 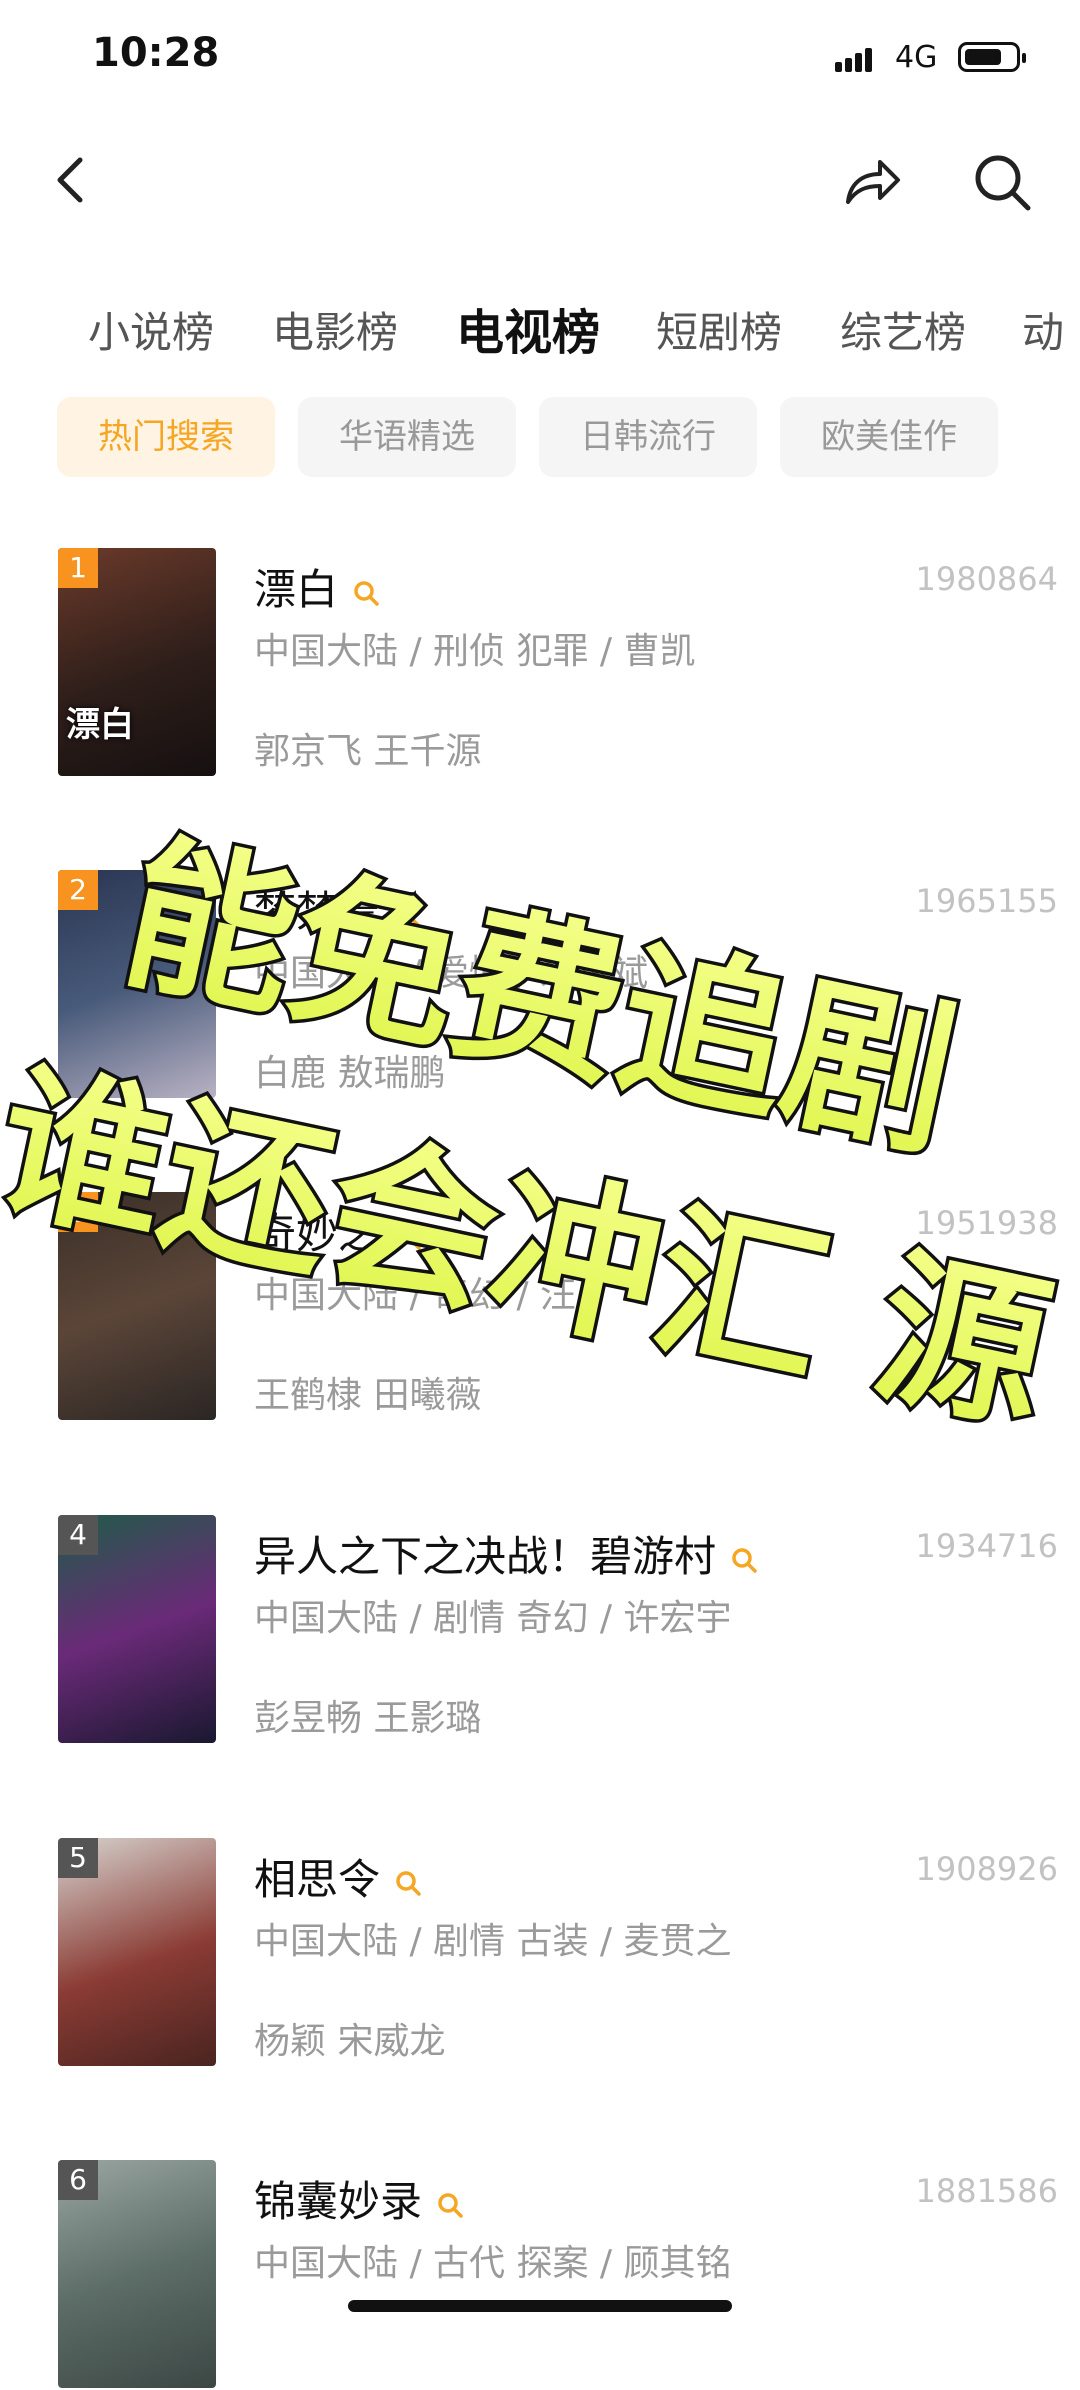 I want to click on filter-chips: 热门搜索 华语精选 日韩流行 欧美佳作, so click(x=540, y=437).